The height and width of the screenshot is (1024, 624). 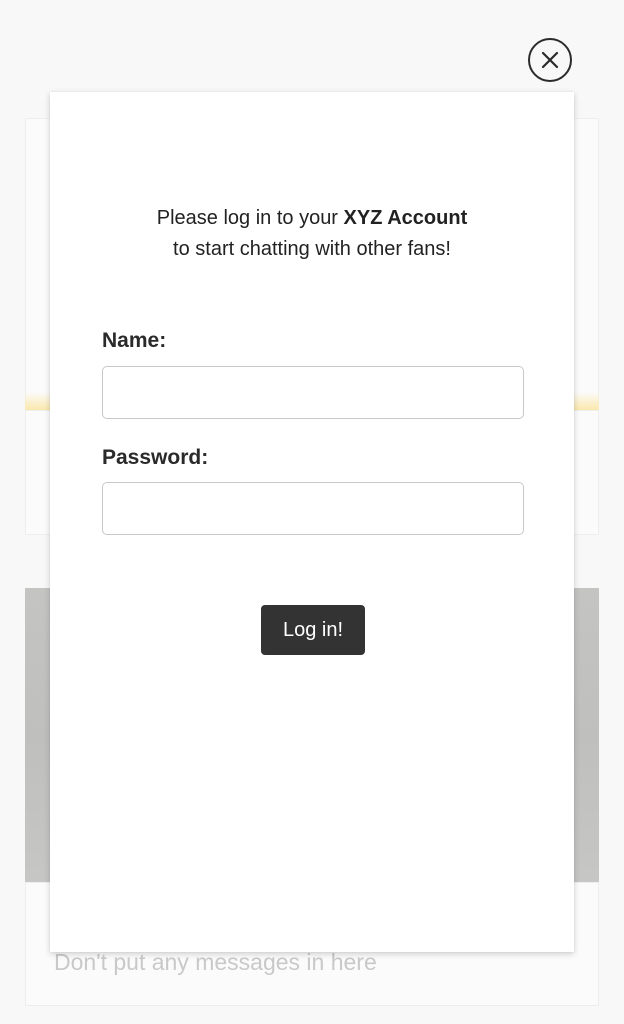 What do you see at coordinates (155, 457) in the screenshot?
I see `password-label: Password:` at bounding box center [155, 457].